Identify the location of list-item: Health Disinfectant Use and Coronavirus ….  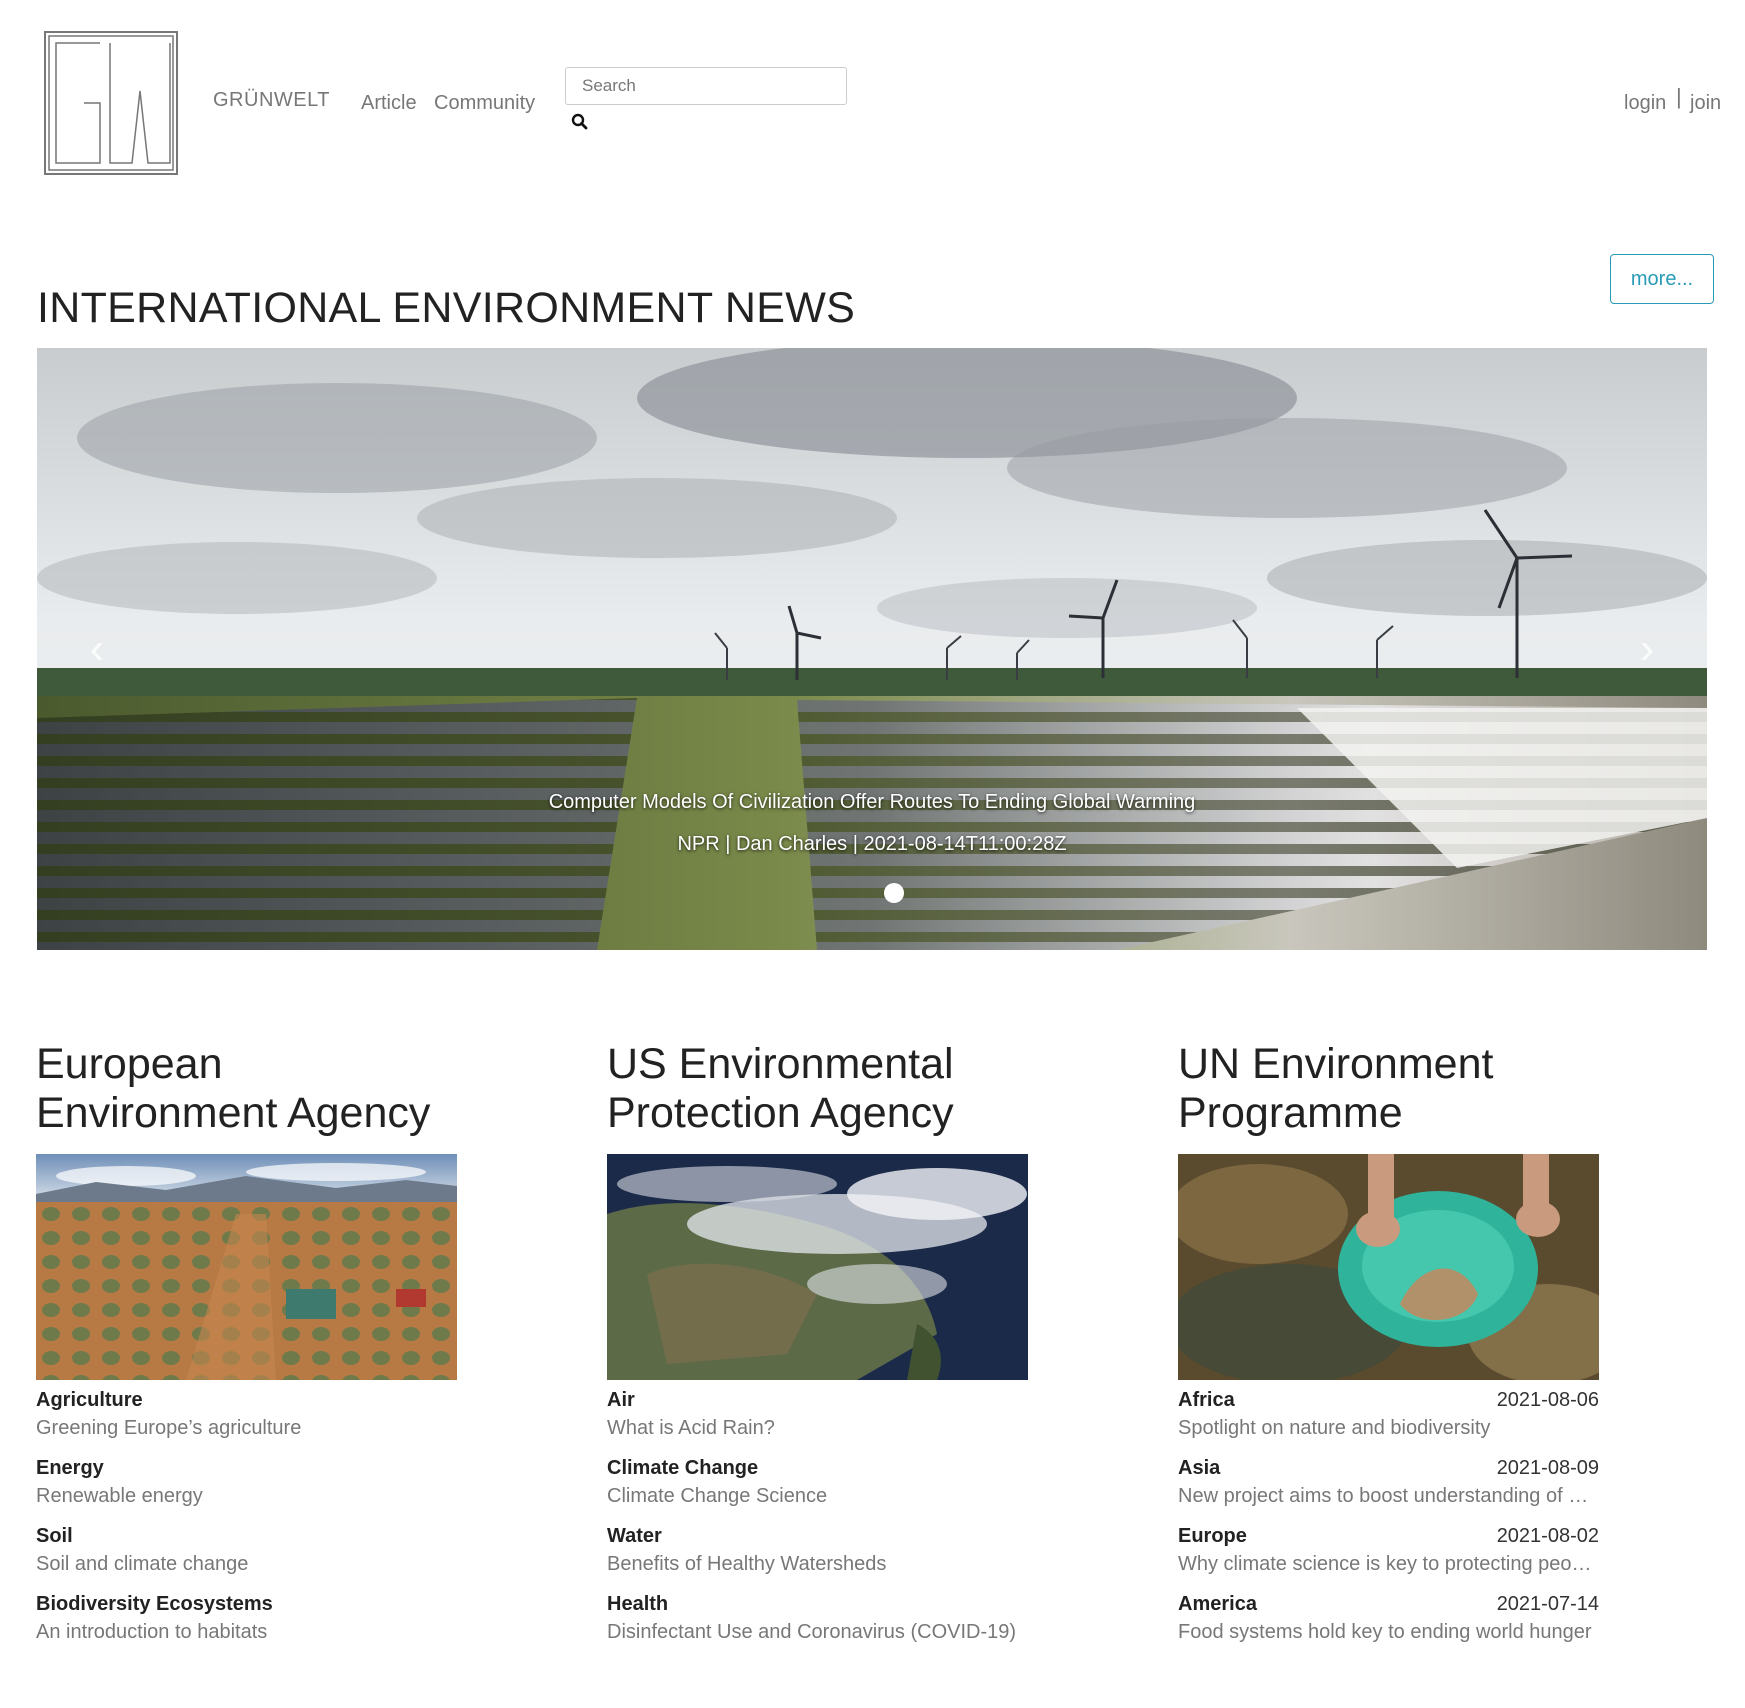
(817, 1625).